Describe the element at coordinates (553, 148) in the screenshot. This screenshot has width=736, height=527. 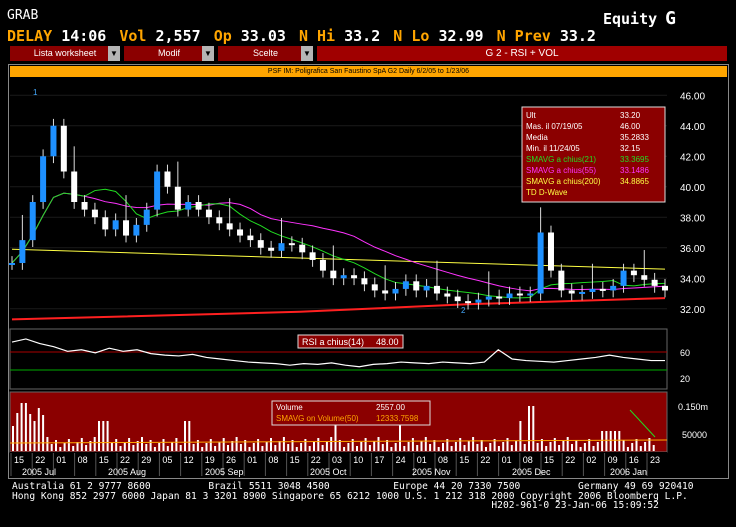
I see `stats-row-label: Min. il 11/24/05` at that location.